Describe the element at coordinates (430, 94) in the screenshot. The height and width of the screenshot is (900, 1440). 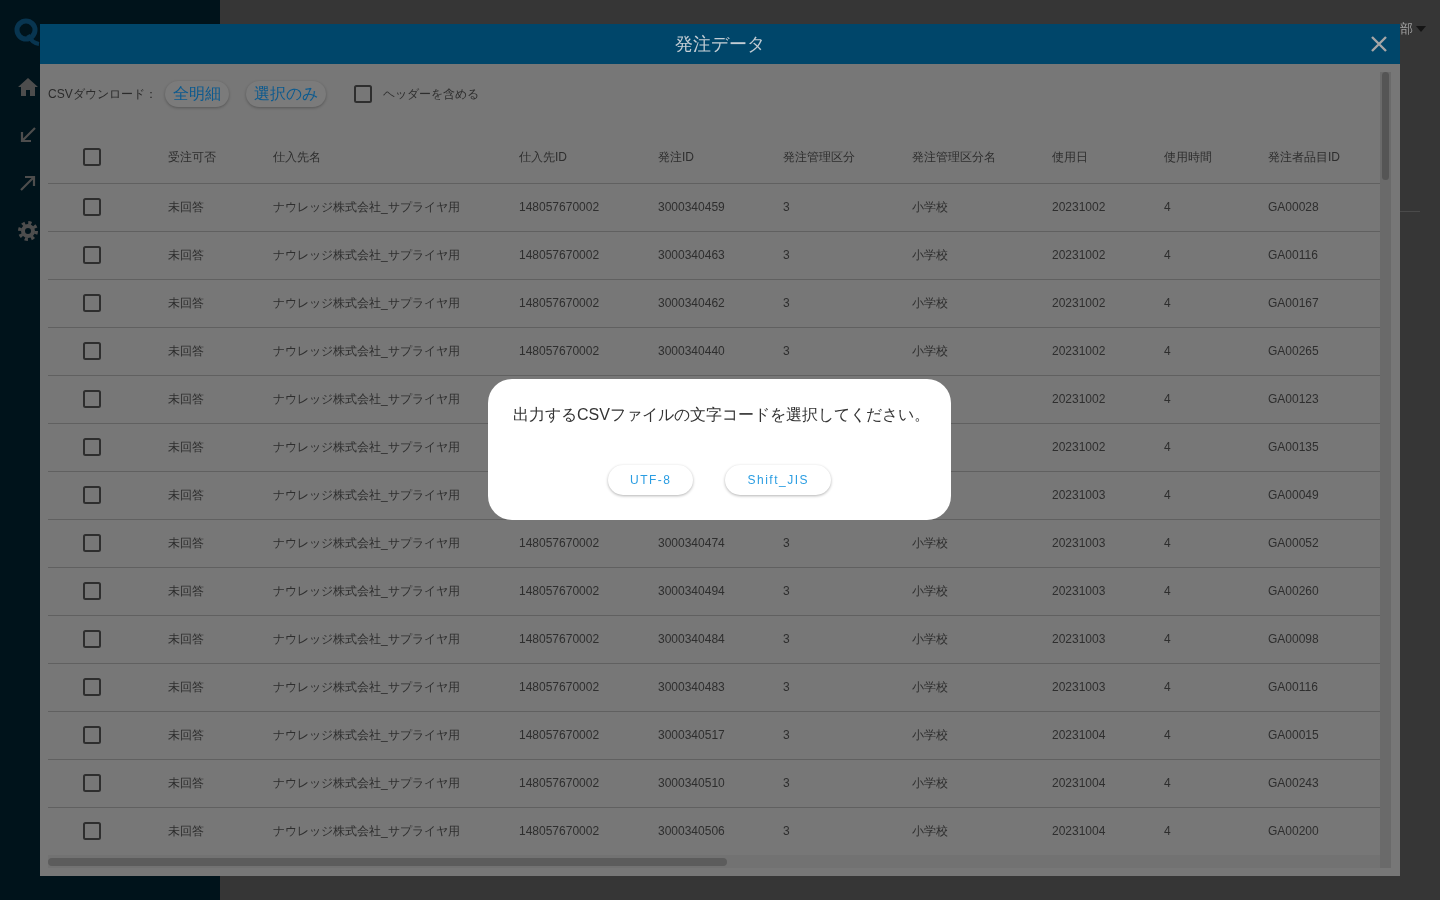
I see `checkbox-label: ヘッダーを含める` at that location.